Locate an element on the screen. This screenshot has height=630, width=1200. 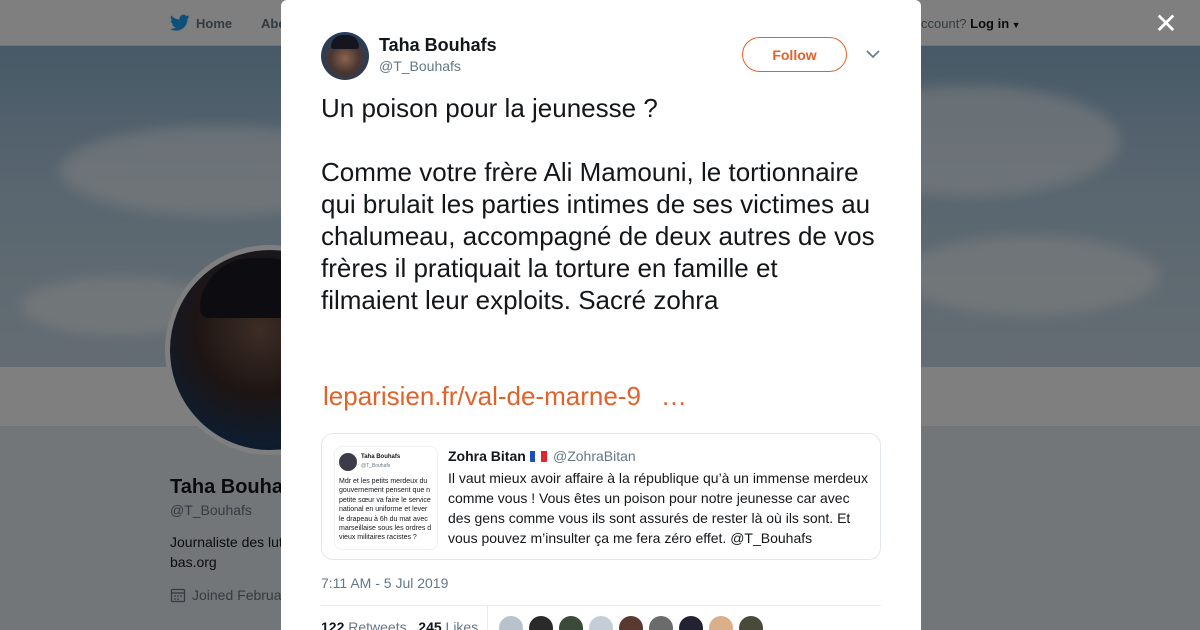
chevron-down-icon is located at coordinates (873, 54).